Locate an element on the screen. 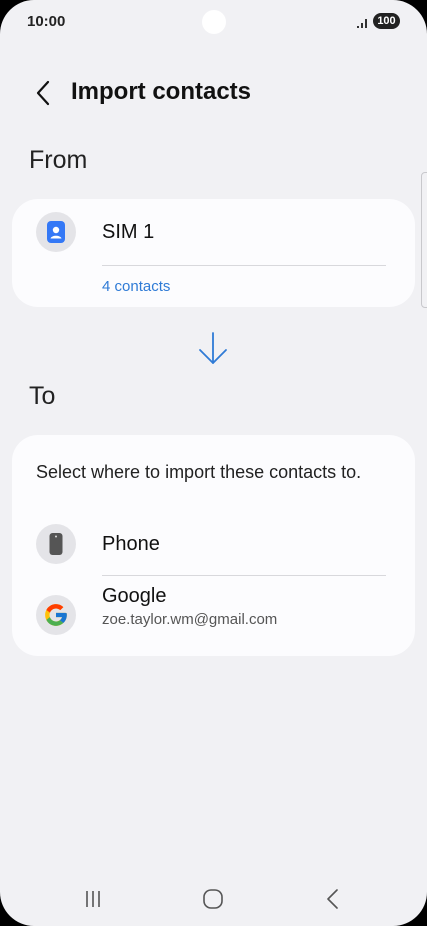 This screenshot has width=427, height=926. to-heading: To is located at coordinates (42, 396).